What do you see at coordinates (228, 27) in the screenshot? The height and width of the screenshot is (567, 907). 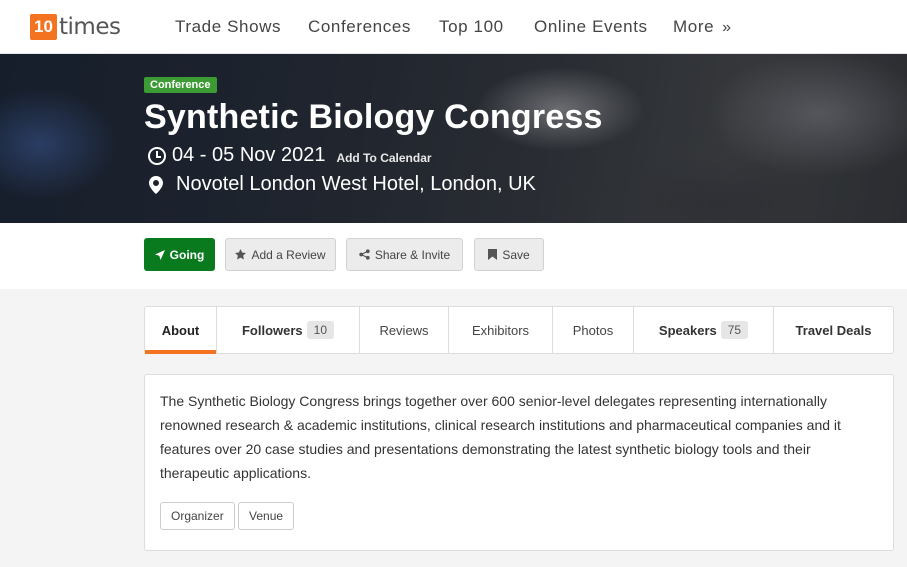 I see `nav-trade-shows: Trade Shows` at bounding box center [228, 27].